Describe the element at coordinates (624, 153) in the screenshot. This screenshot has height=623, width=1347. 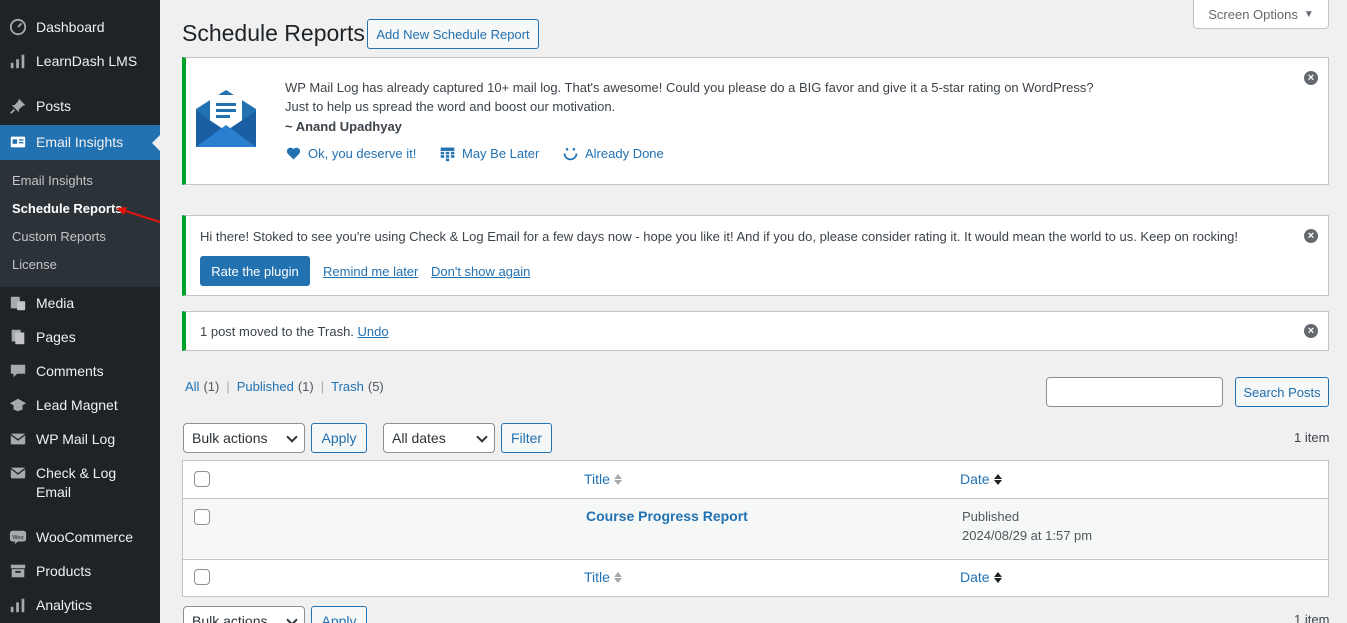
I see `action-label: Already Done` at that location.